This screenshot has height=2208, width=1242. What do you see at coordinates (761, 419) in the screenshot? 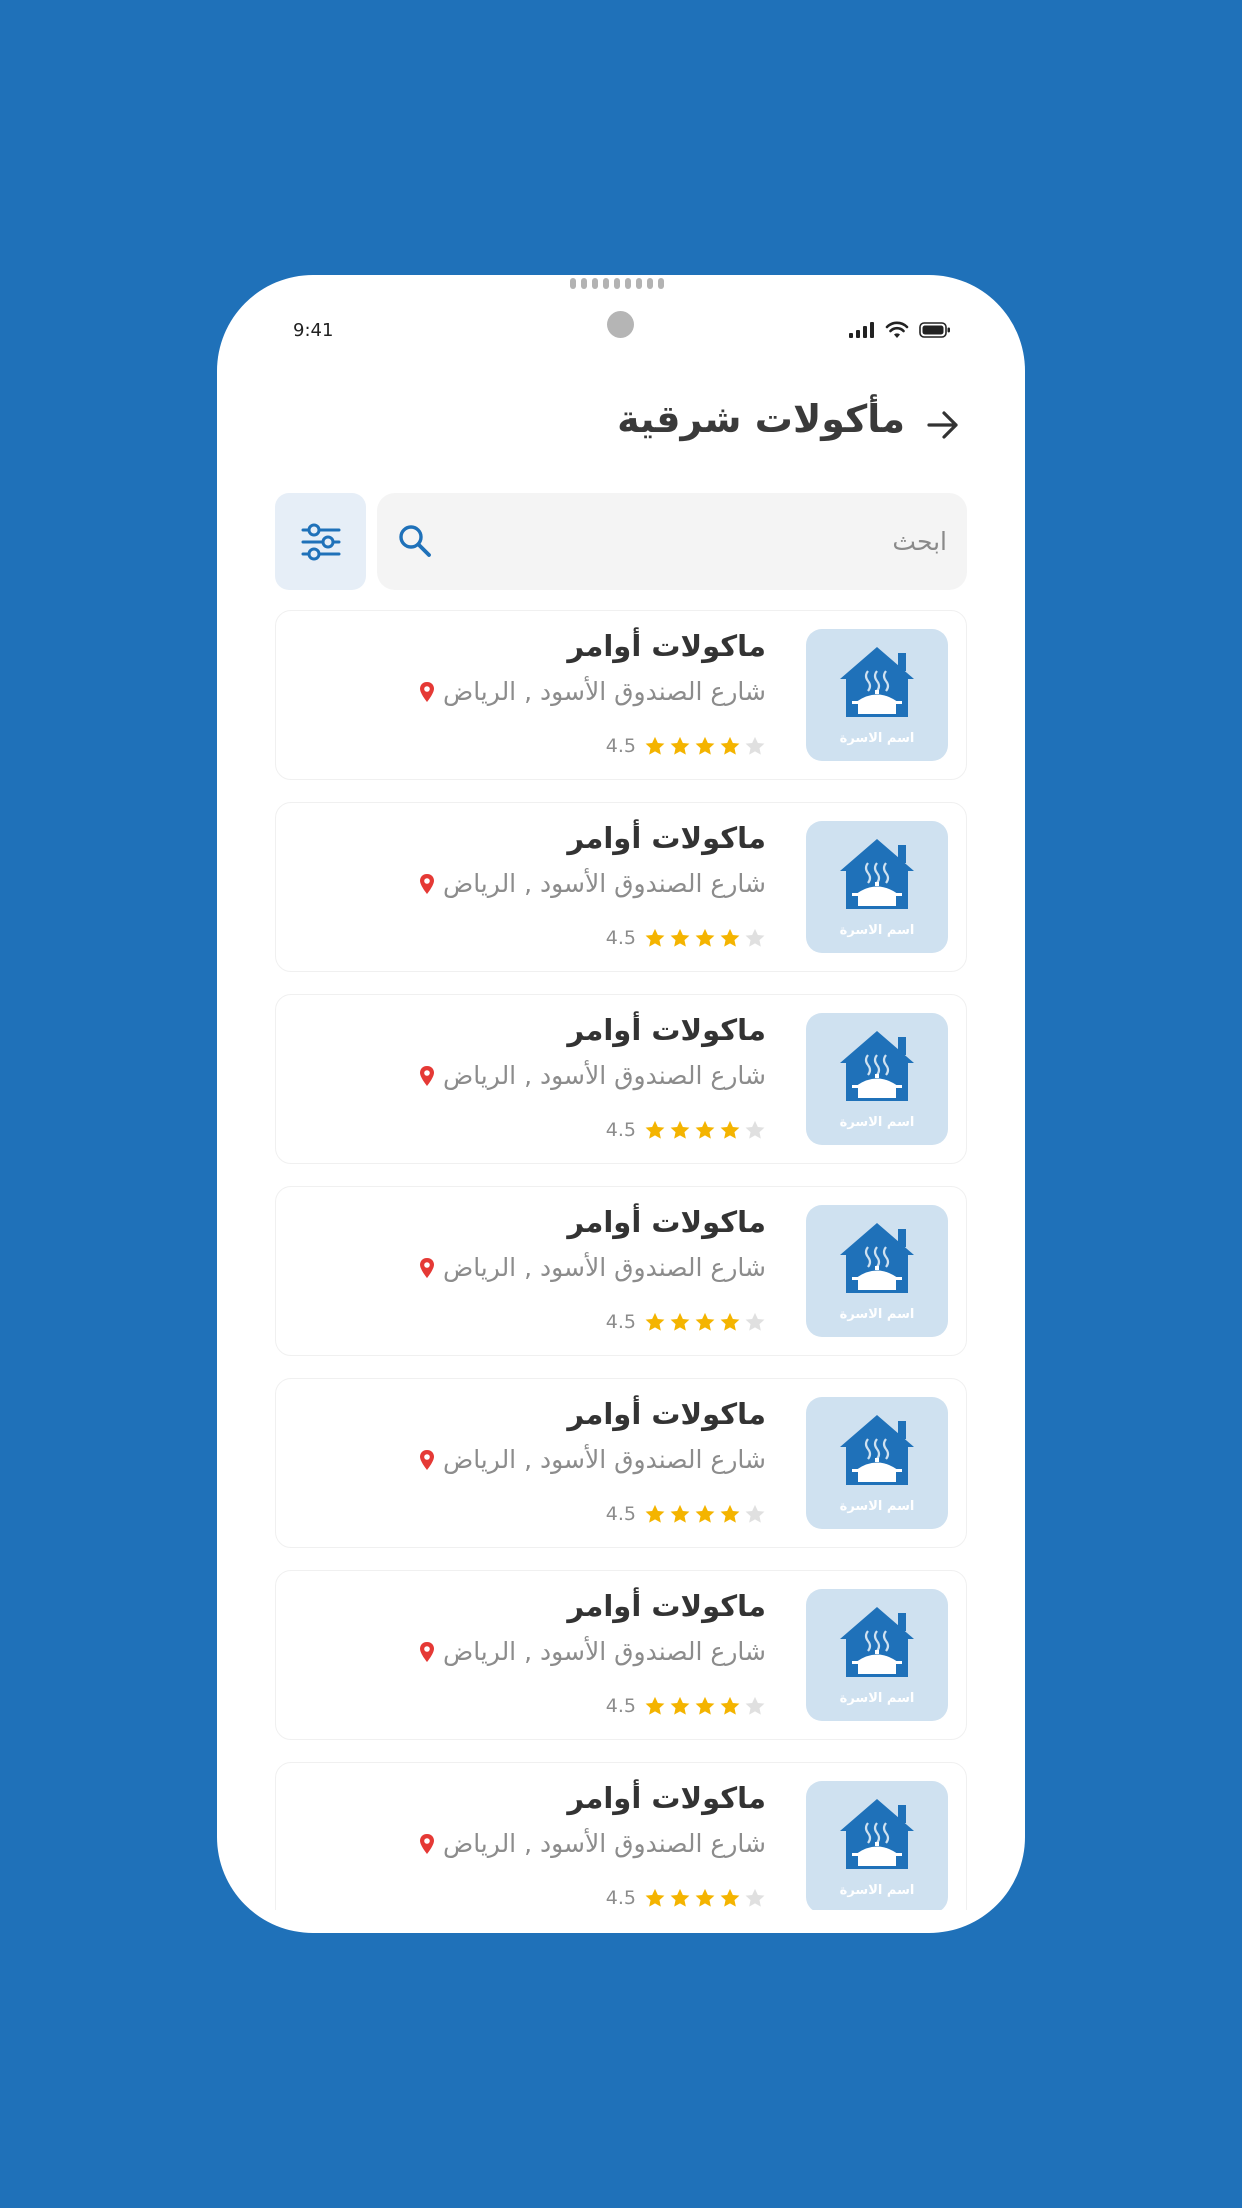
I see `page-title: مأكولات شرقية` at bounding box center [761, 419].